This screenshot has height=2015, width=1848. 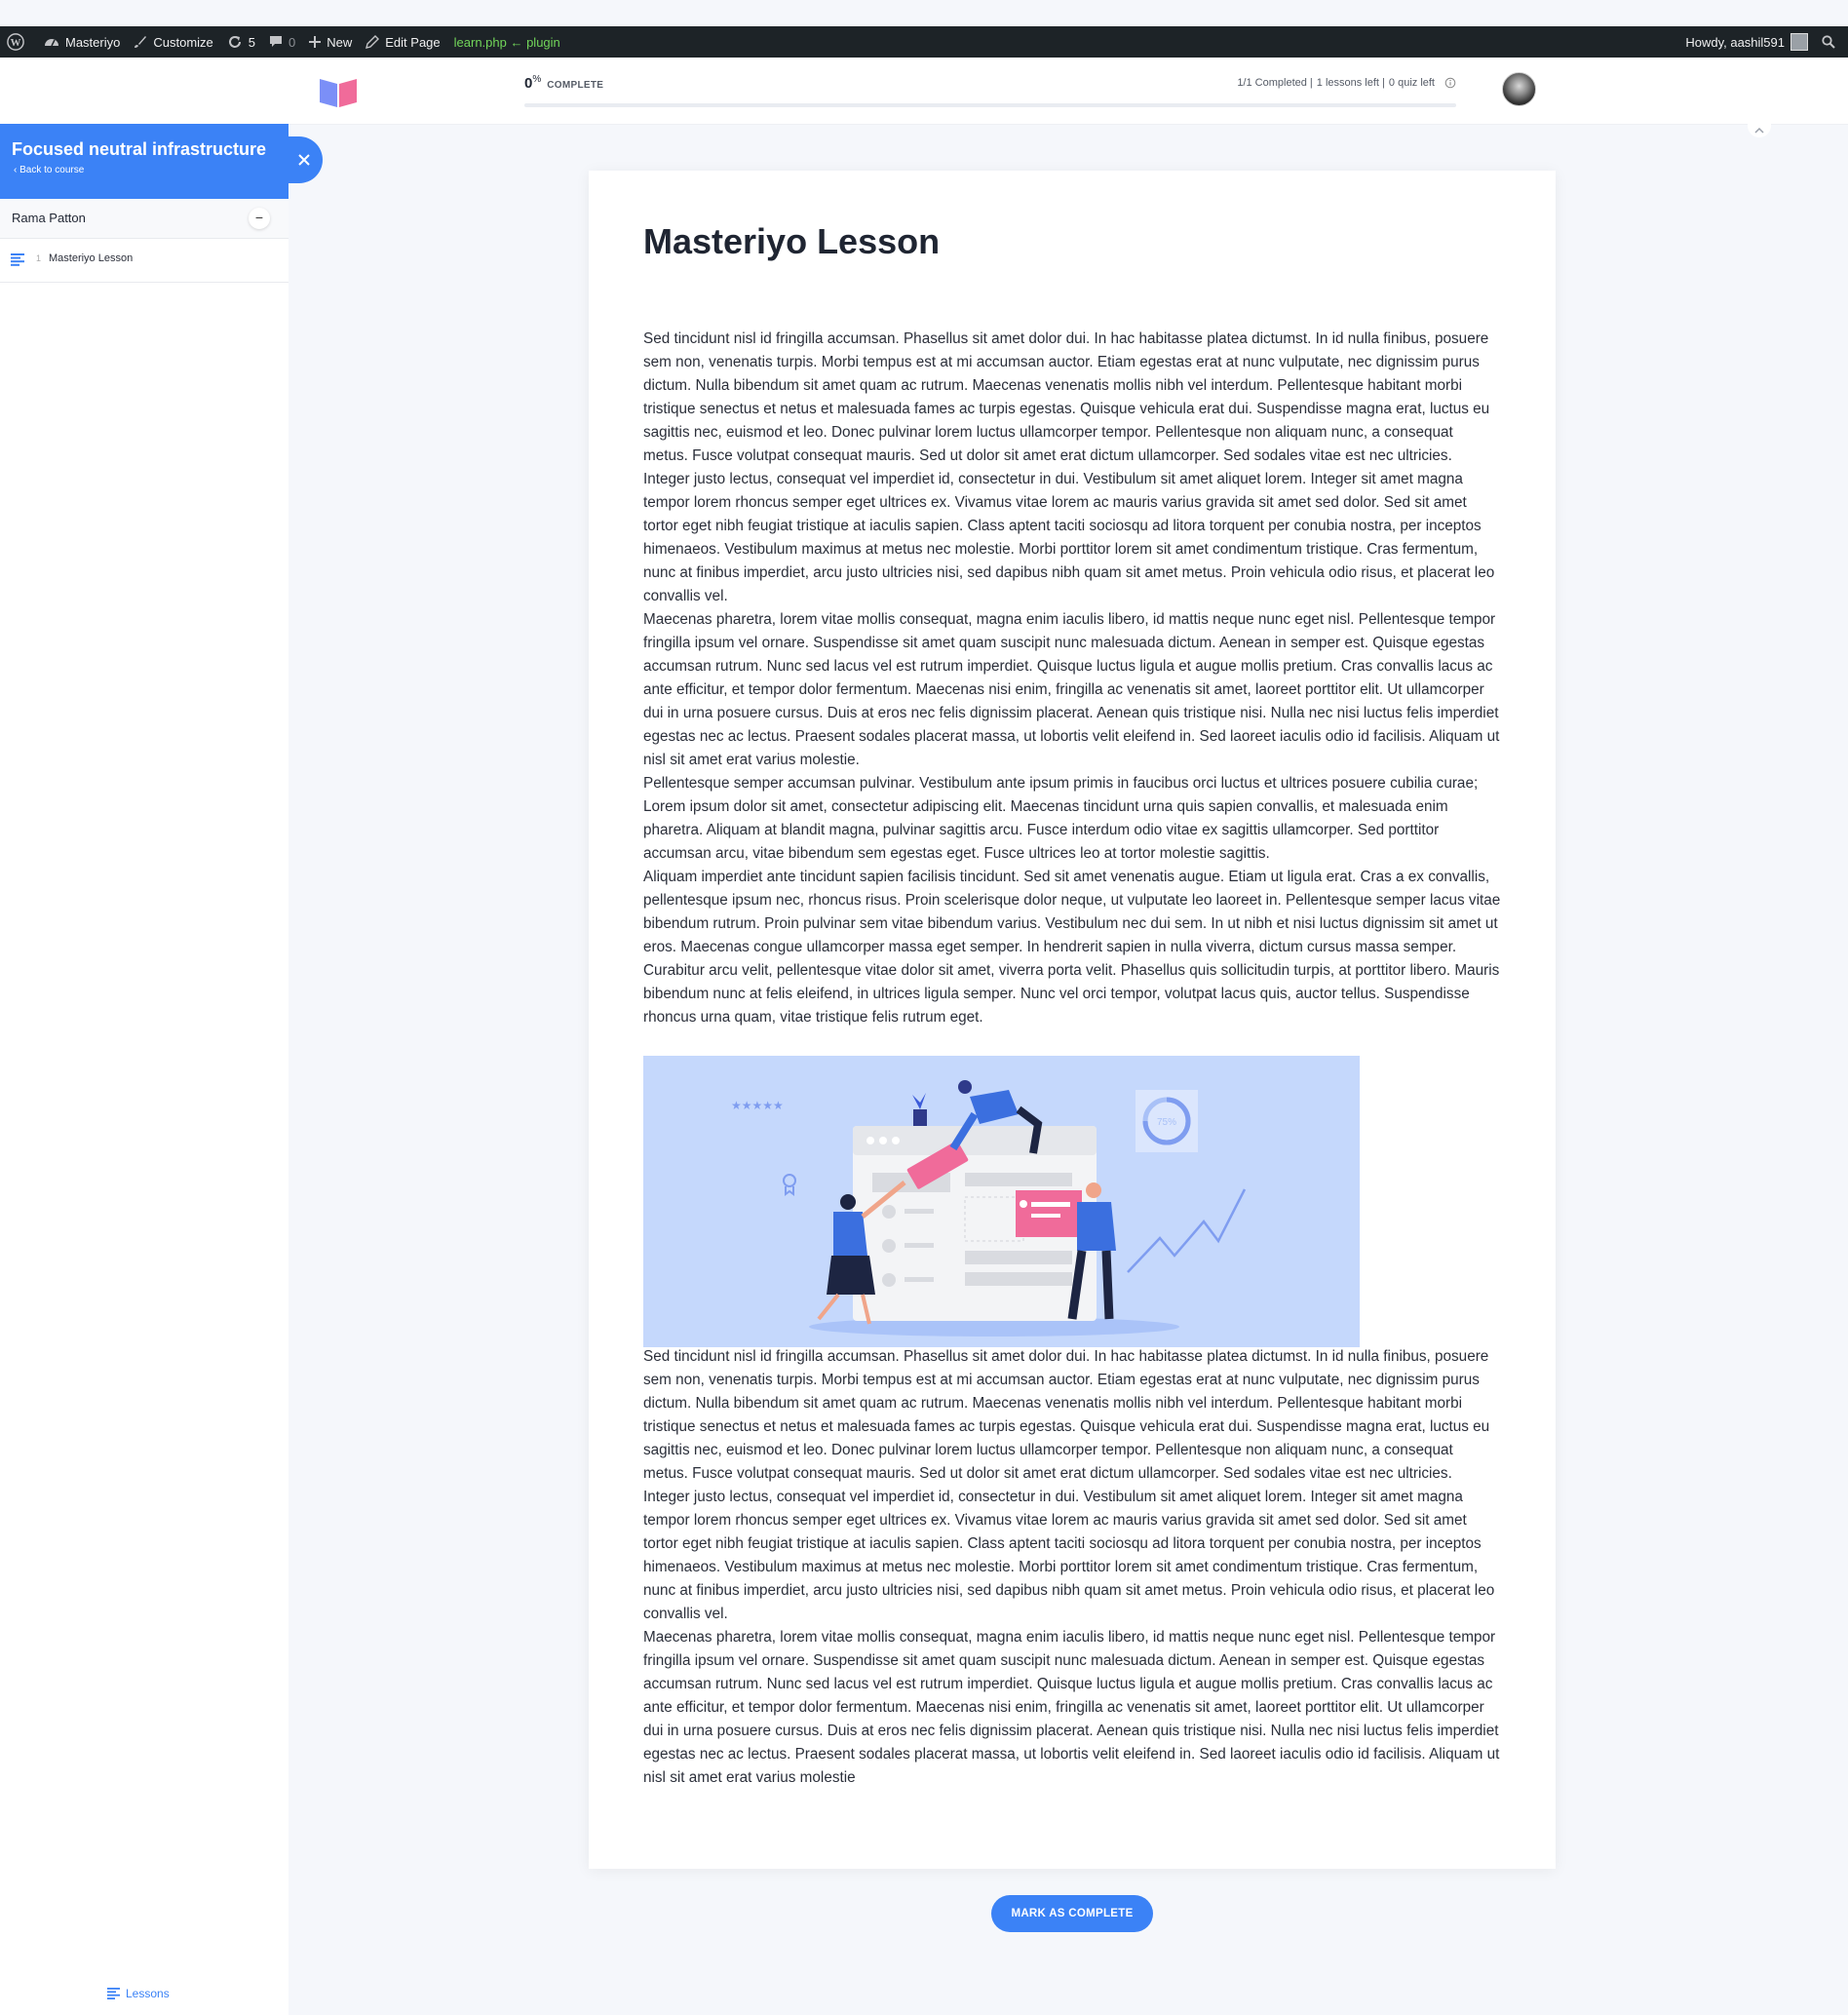 I want to click on dashboard-icon, so click(x=51, y=43).